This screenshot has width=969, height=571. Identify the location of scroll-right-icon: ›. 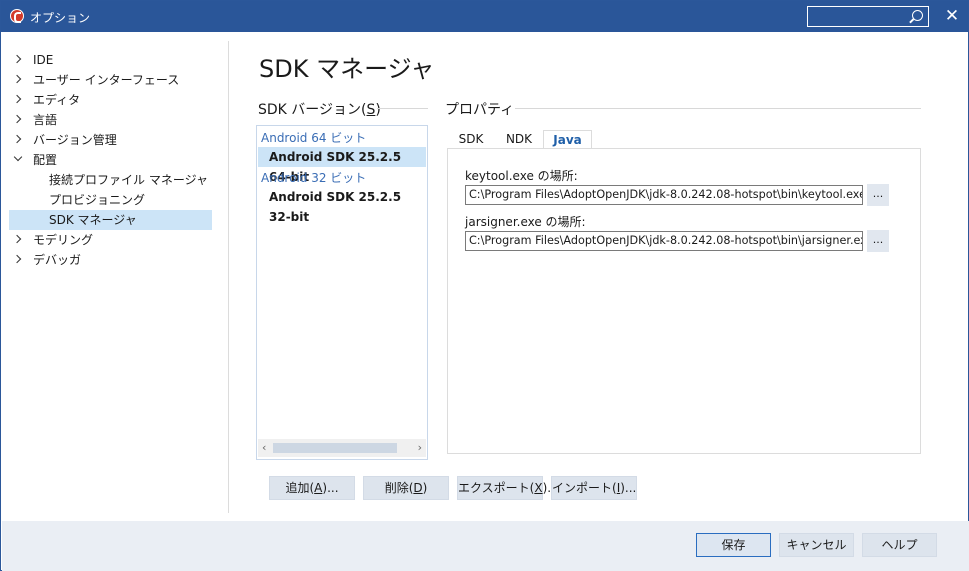
(420, 447).